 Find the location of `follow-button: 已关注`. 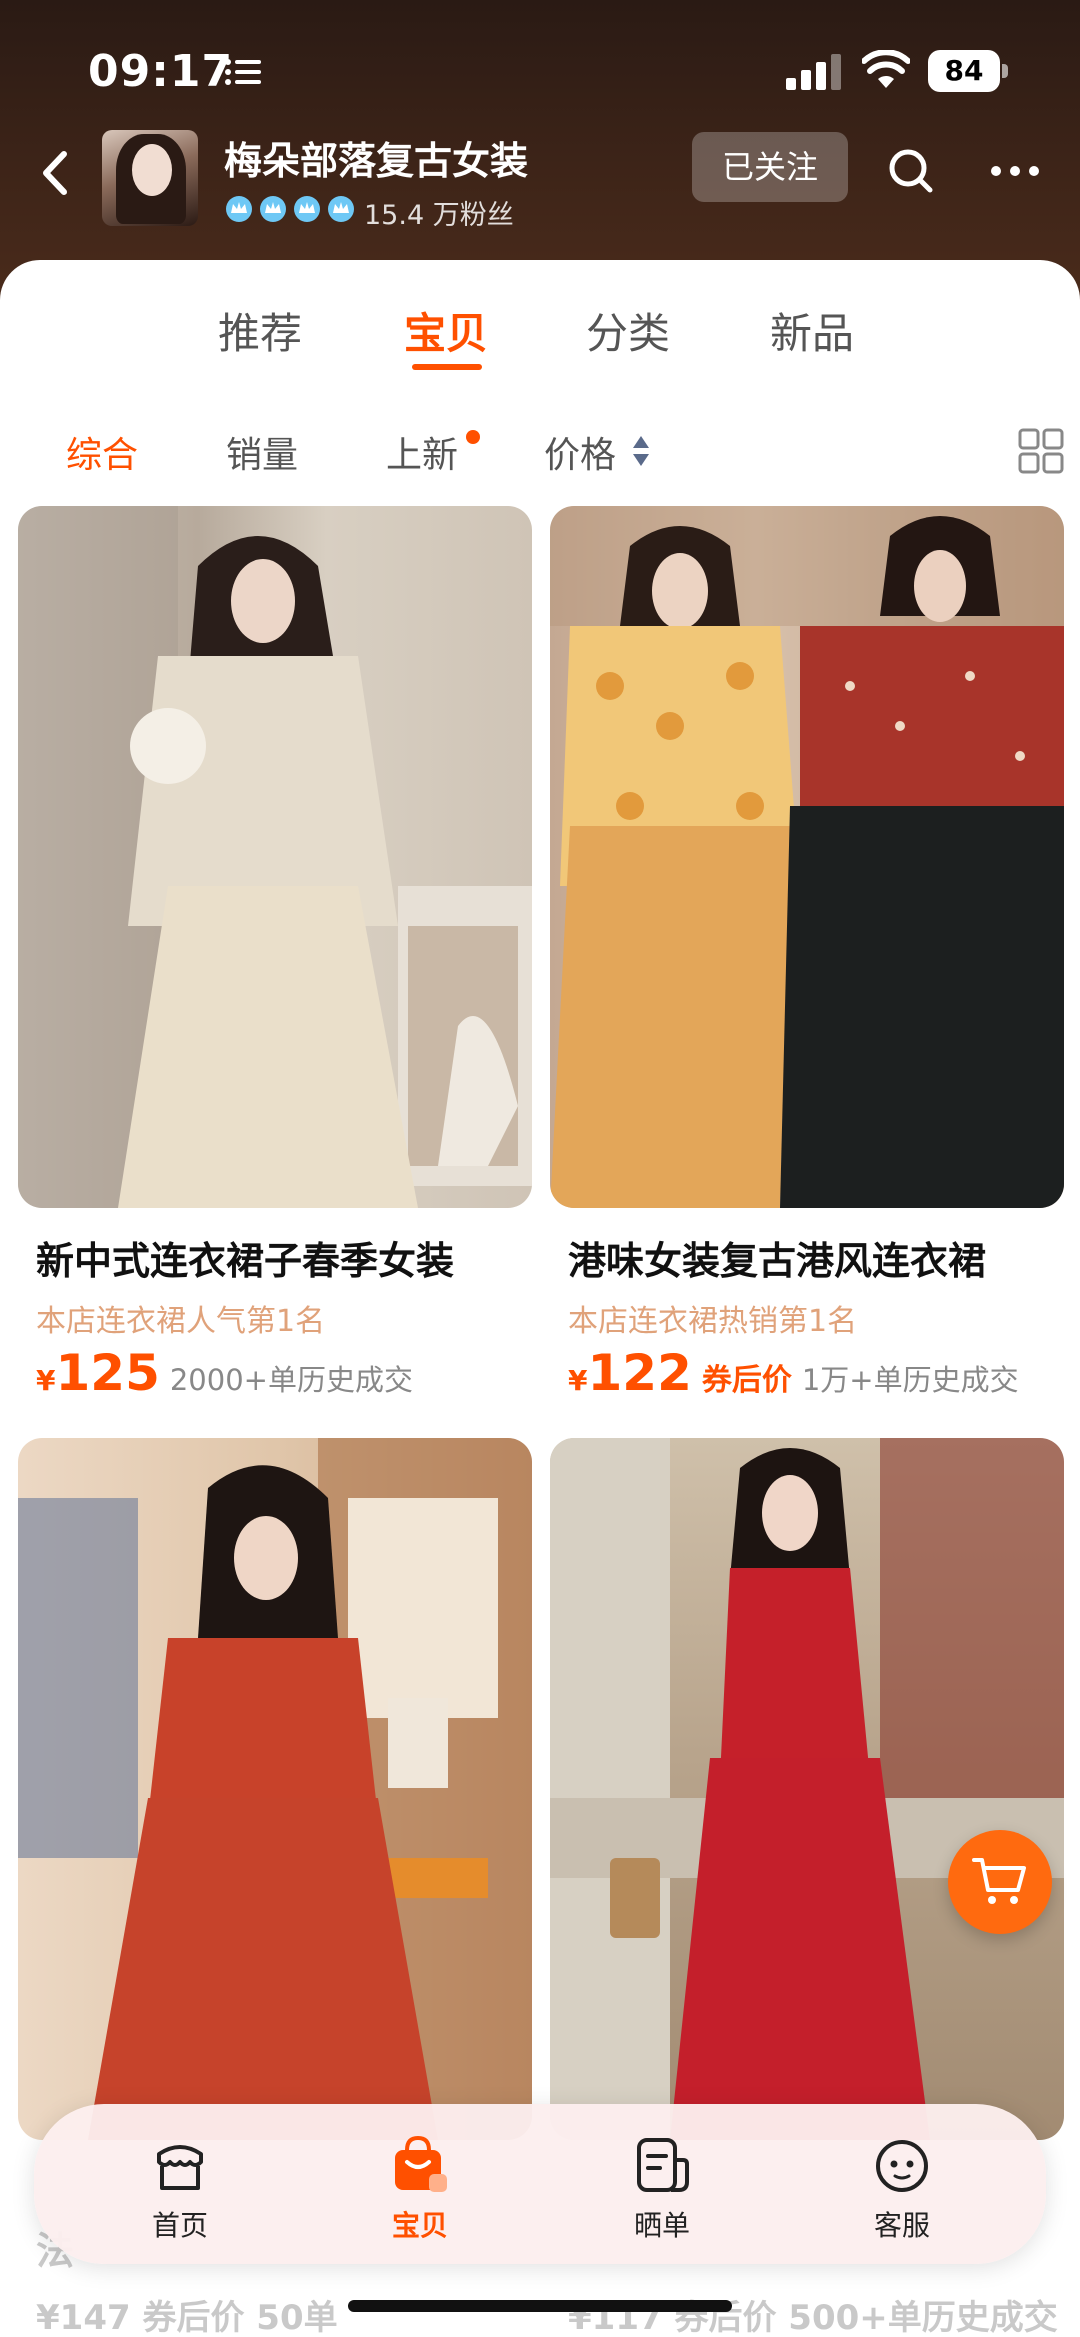

follow-button: 已关注 is located at coordinates (770, 167).